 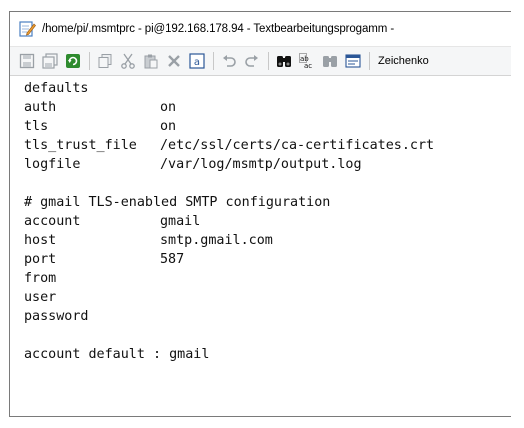 What do you see at coordinates (308, 65) in the screenshot?
I see `svg-text: ac` at bounding box center [308, 65].